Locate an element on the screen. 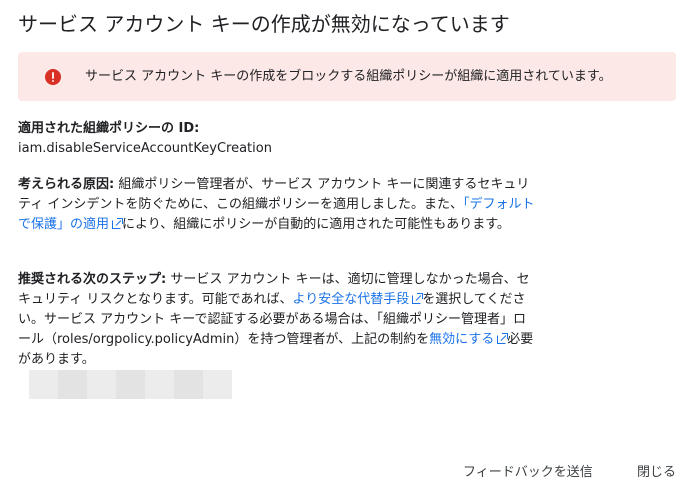 The height and width of the screenshot is (486, 691). close-button: 閉じる is located at coordinates (656, 473).